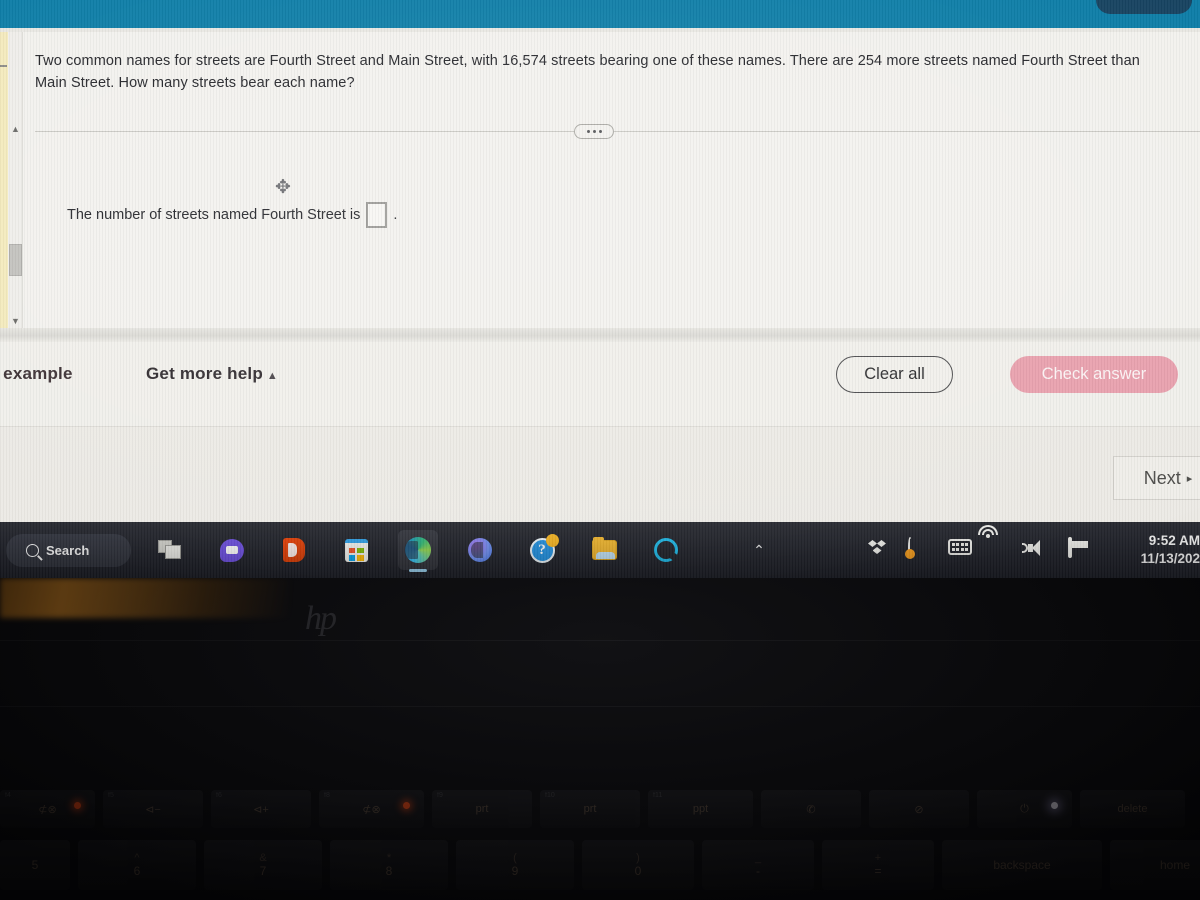 This screenshot has width=1200, height=900. Describe the element at coordinates (36, 374) in the screenshot. I see `view-an-example-link: an example` at that location.